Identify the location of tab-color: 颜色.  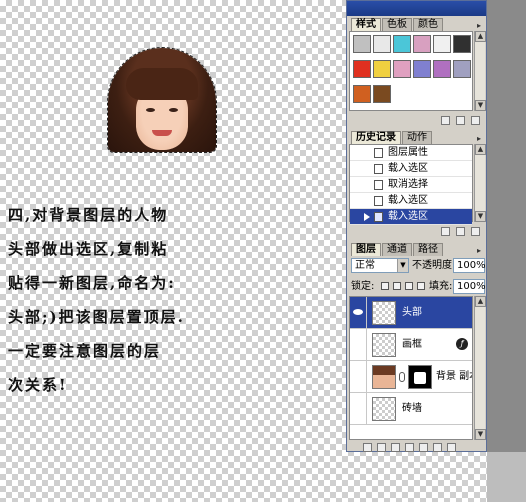
(428, 24).